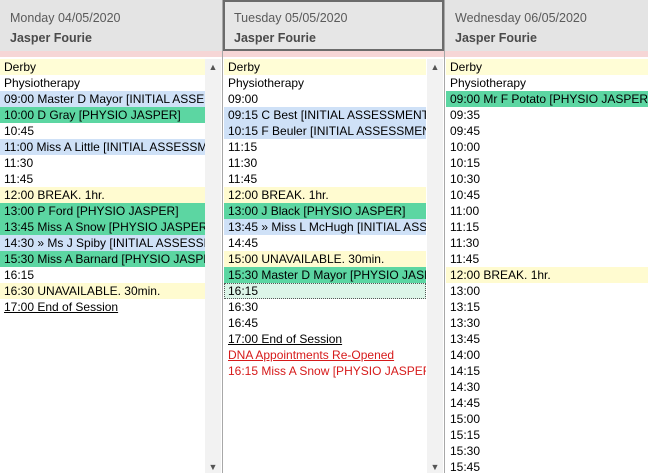  Describe the element at coordinates (547, 179) in the screenshot. I see `time-slot: 10:30` at that location.